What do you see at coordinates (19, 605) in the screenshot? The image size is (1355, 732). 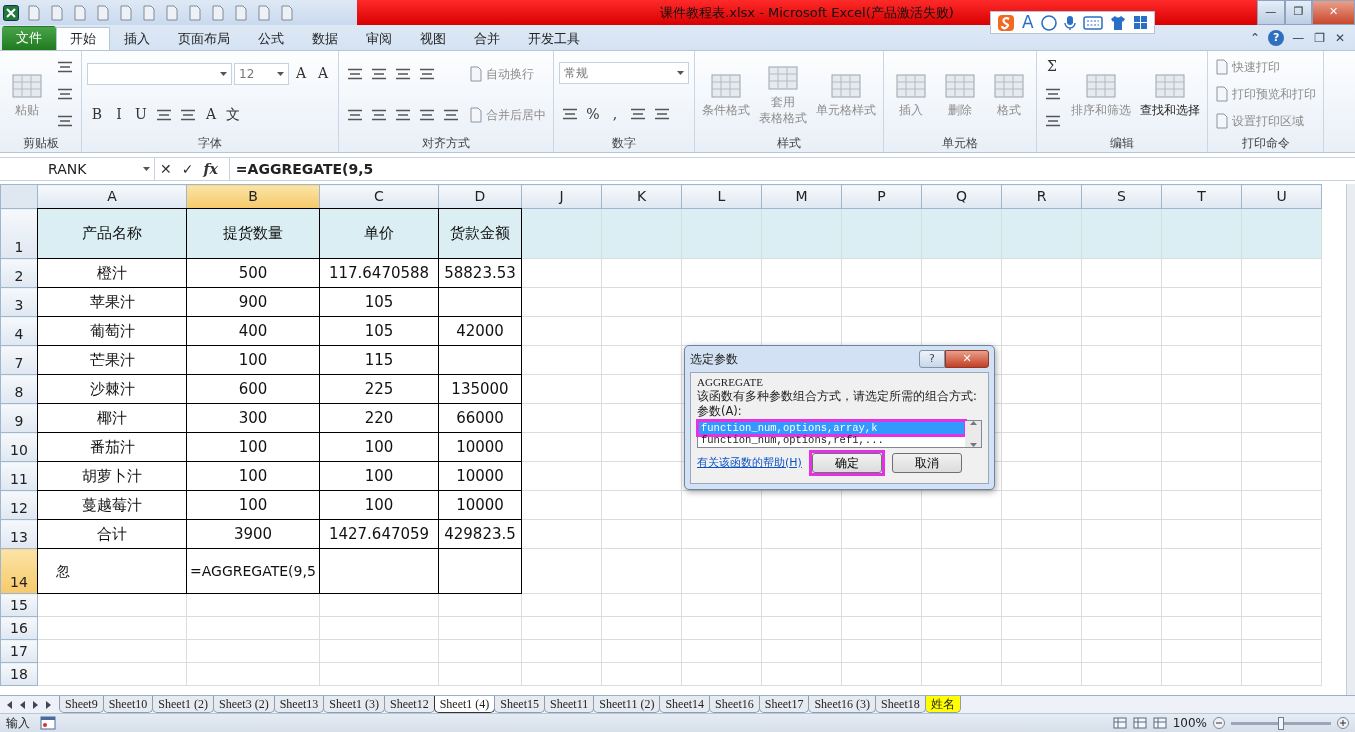 I see `row-header: 15` at bounding box center [19, 605].